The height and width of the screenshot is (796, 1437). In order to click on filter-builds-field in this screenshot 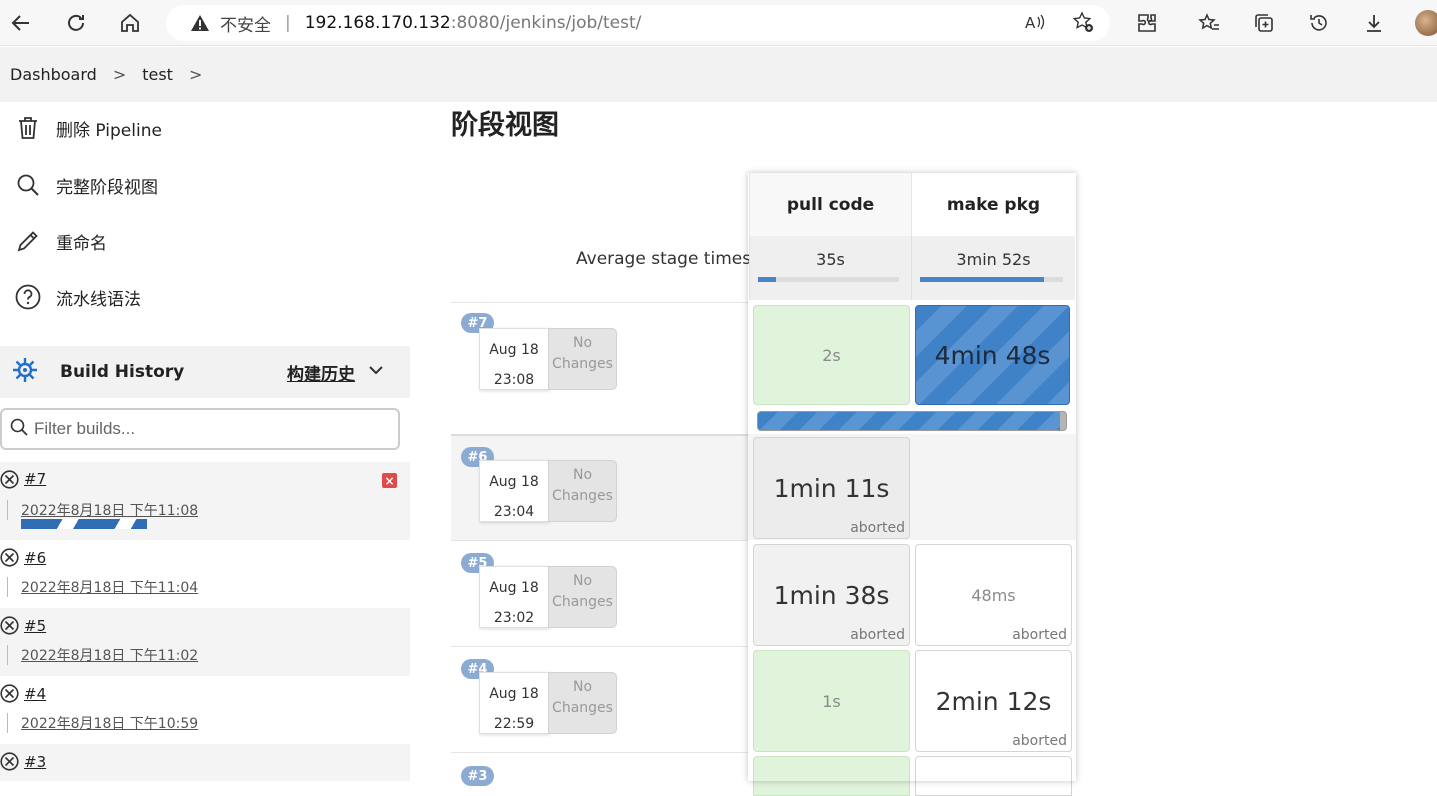, I will do `click(200, 429)`.